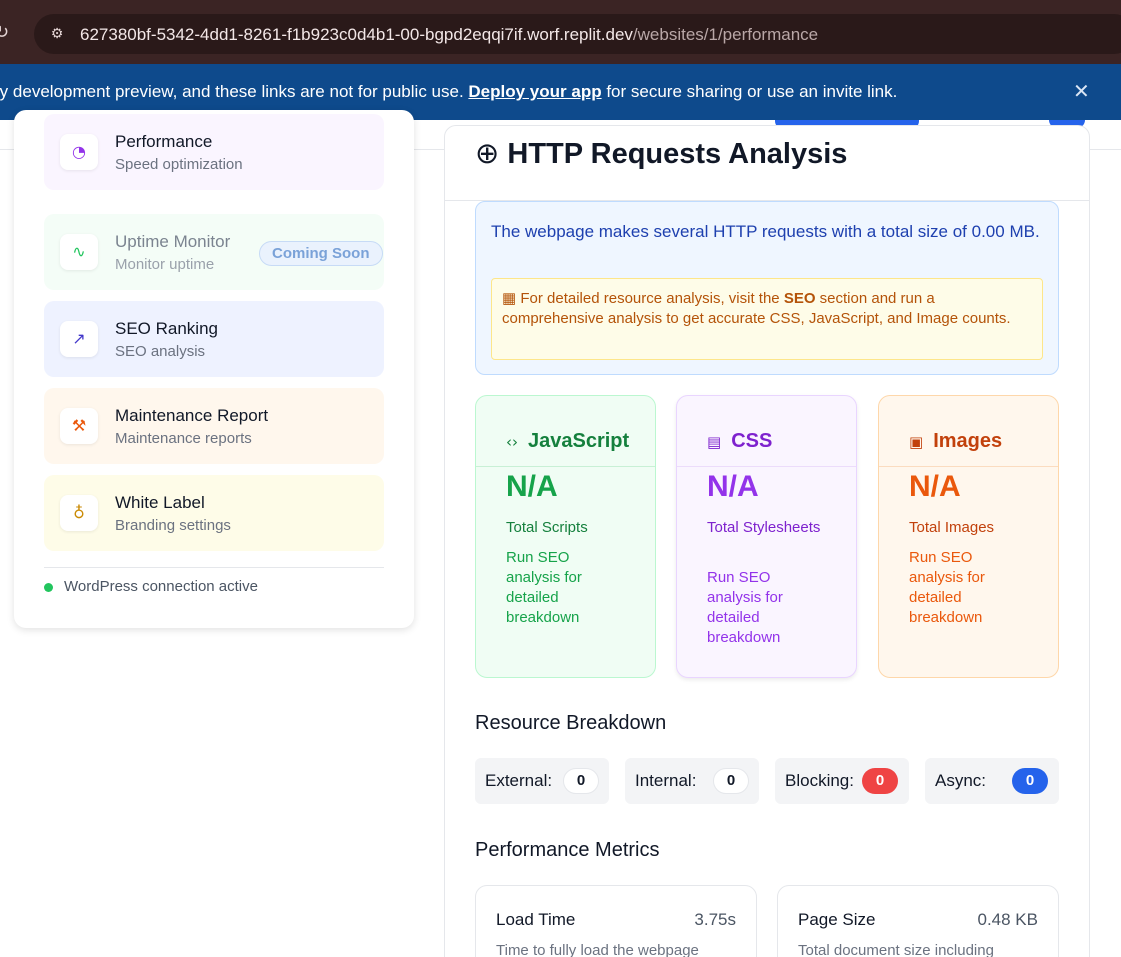 This screenshot has width=1121, height=957. I want to click on gauge-icon: ◔, so click(79, 152).